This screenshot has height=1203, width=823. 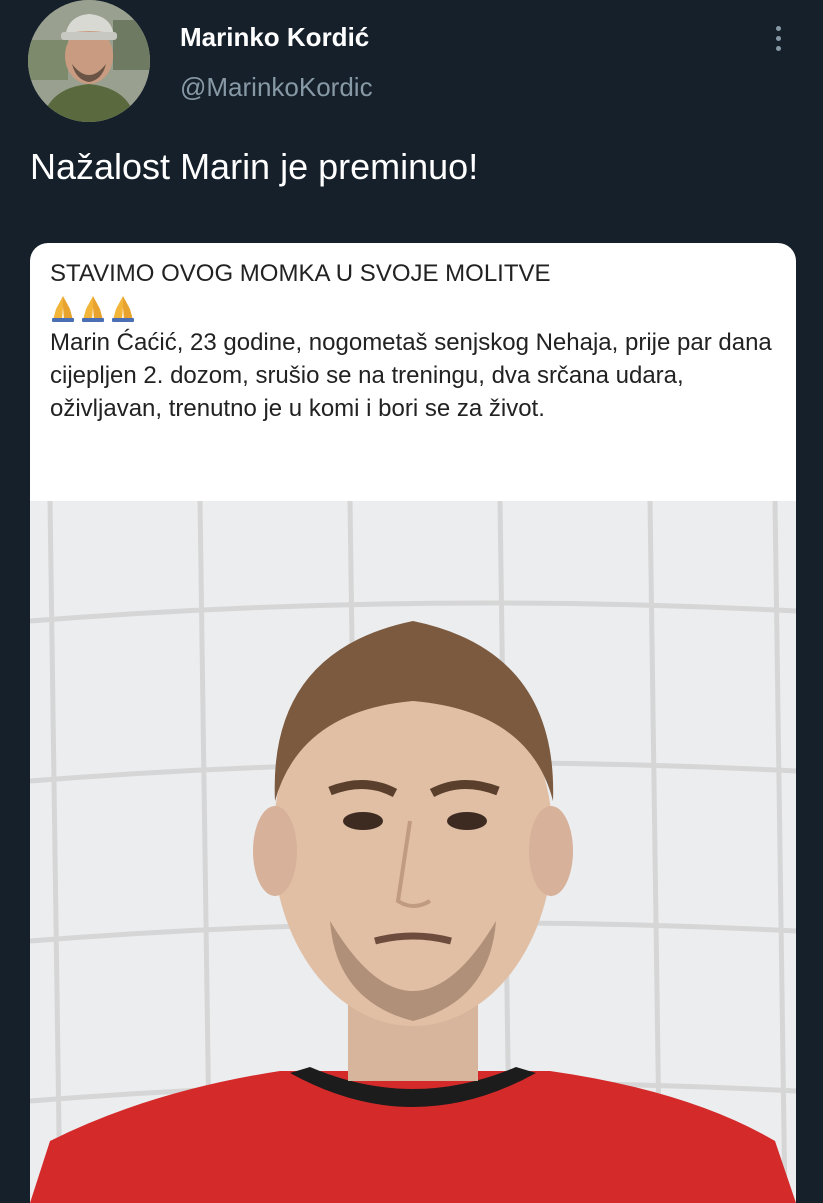 I want to click on avatar, so click(x=89, y=61).